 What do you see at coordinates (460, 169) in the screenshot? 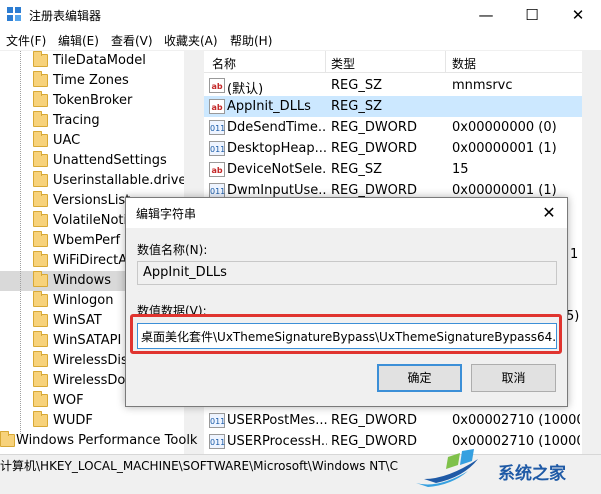
I see `value-data: 15` at bounding box center [460, 169].